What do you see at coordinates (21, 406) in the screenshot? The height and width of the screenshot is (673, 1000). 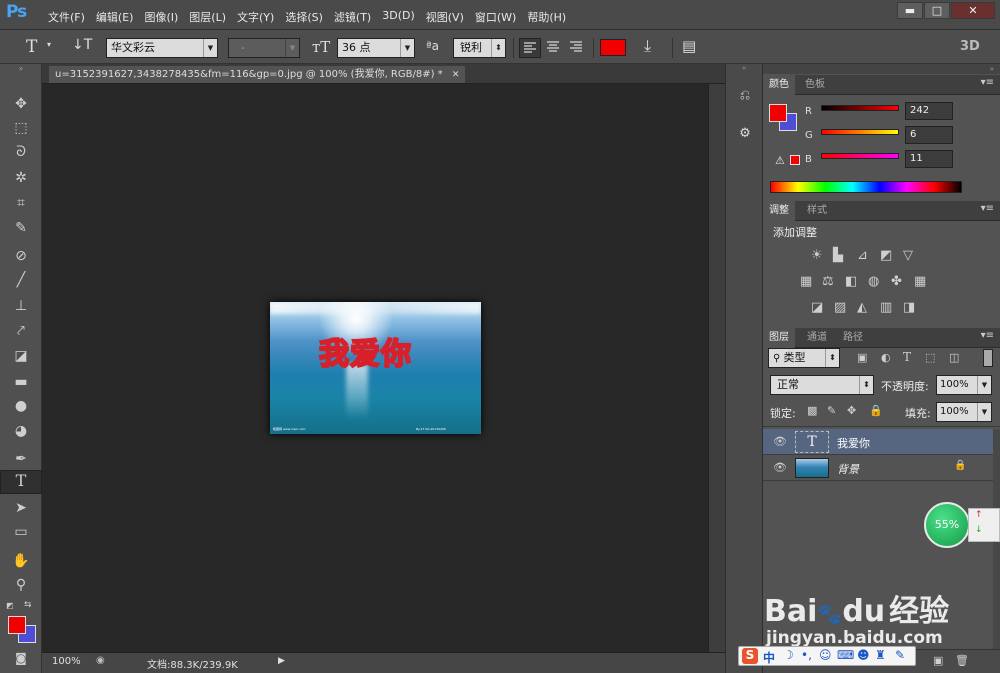 I see `blur-tool-icon: ●` at bounding box center [21, 406].